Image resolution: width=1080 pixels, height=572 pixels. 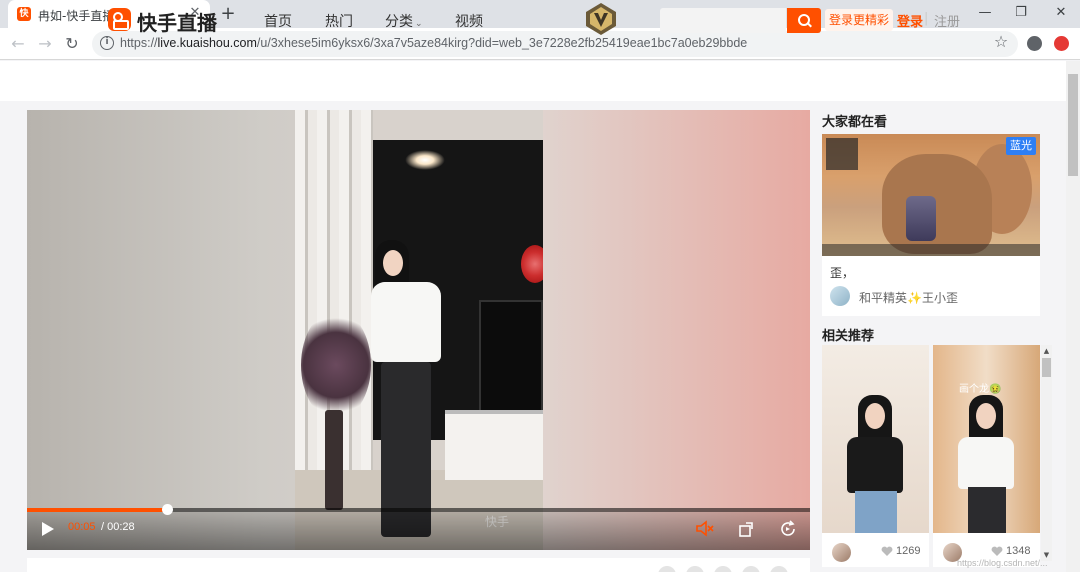 I want to click on like-count: 1348, so click(x=1018, y=551).